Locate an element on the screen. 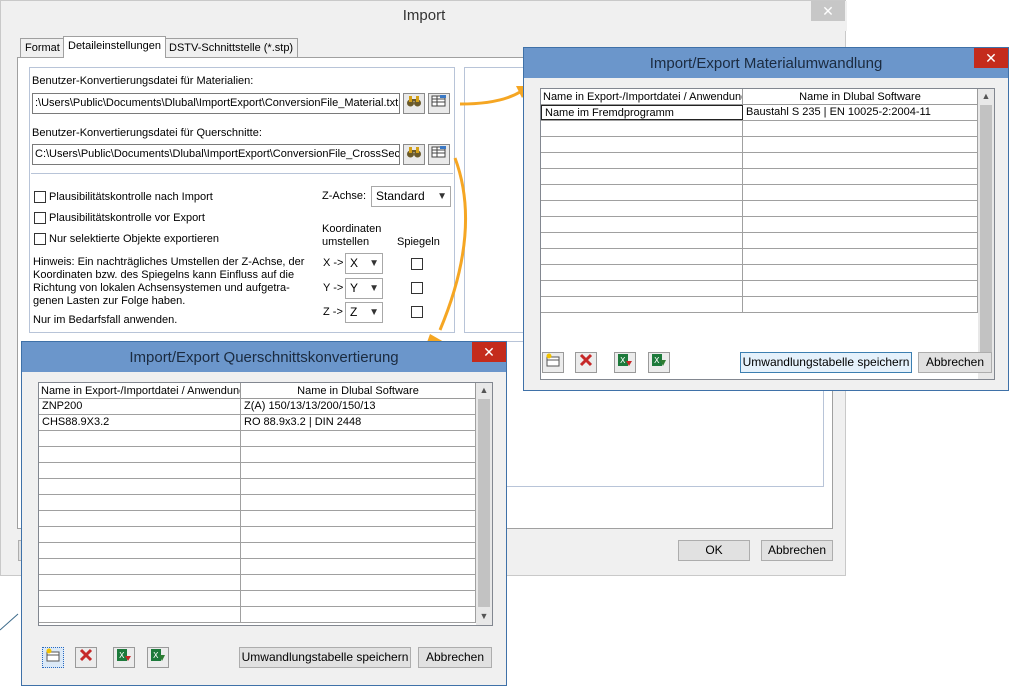  cell-target: Z(A) 150/13/13/200/150/13 is located at coordinates (358, 406).